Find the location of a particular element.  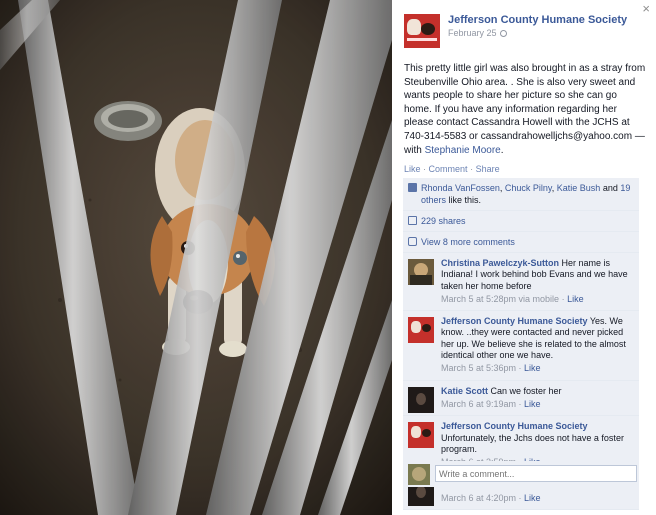

post-text-end: . is located at coordinates (502, 150).